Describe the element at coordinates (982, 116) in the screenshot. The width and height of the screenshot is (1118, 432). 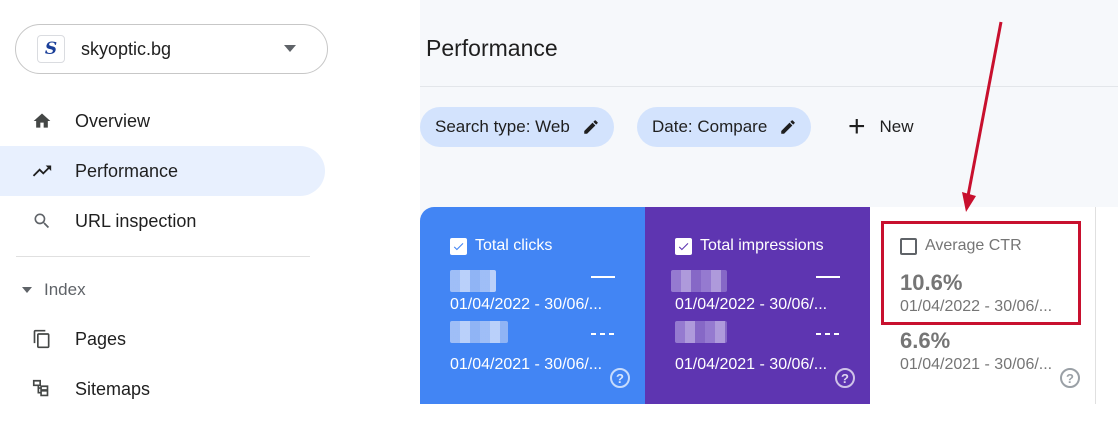
I see `annotation-arrow-icon` at that location.